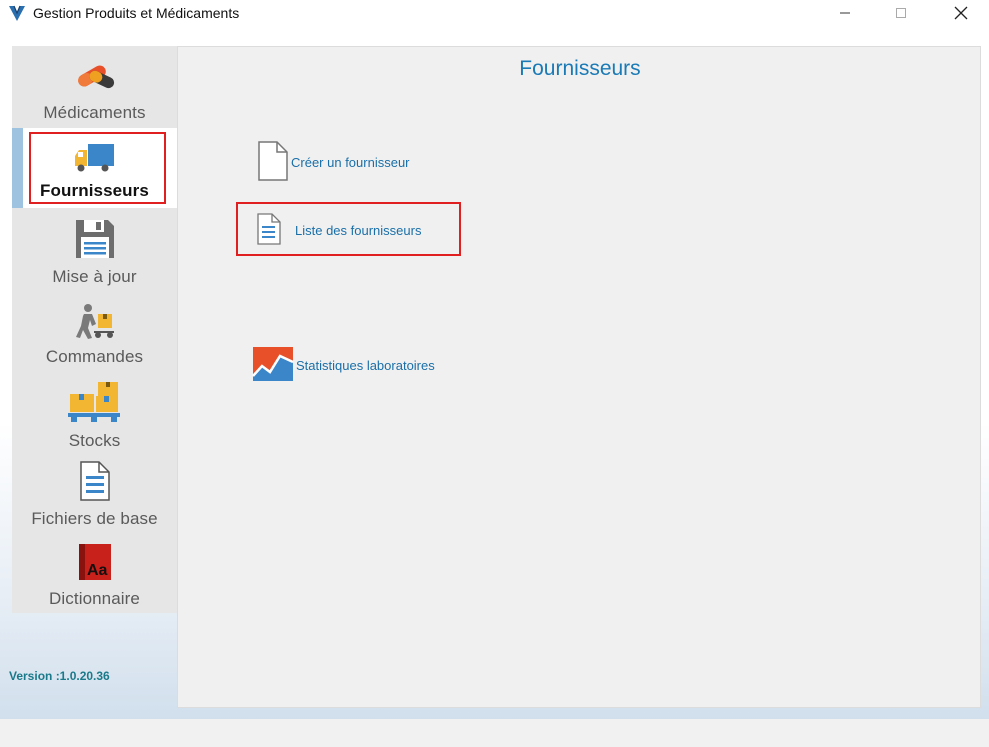 The height and width of the screenshot is (747, 989). Describe the element at coordinates (97, 570) in the screenshot. I see `svg-text: Aa` at that location.